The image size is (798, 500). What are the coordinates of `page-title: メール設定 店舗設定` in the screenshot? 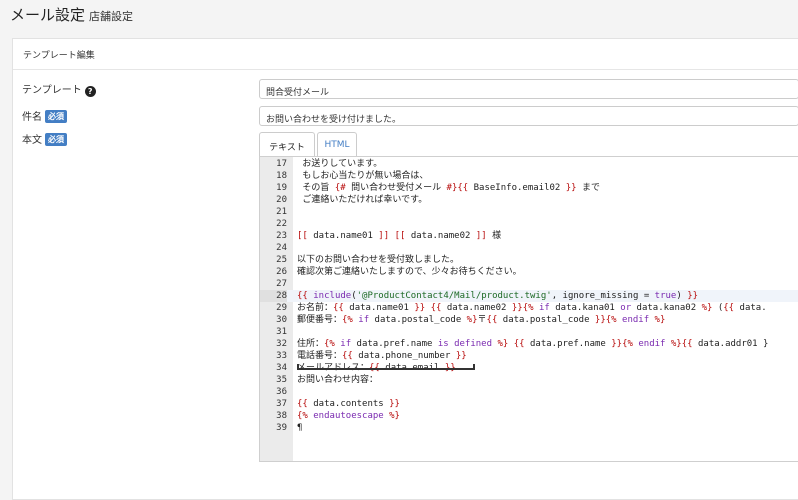 It's located at (71, 14).